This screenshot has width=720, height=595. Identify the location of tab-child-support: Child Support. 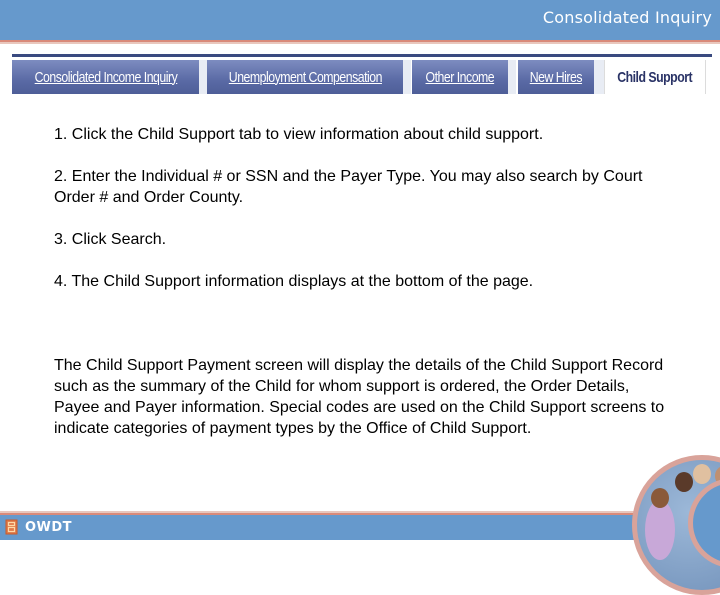
(655, 77).